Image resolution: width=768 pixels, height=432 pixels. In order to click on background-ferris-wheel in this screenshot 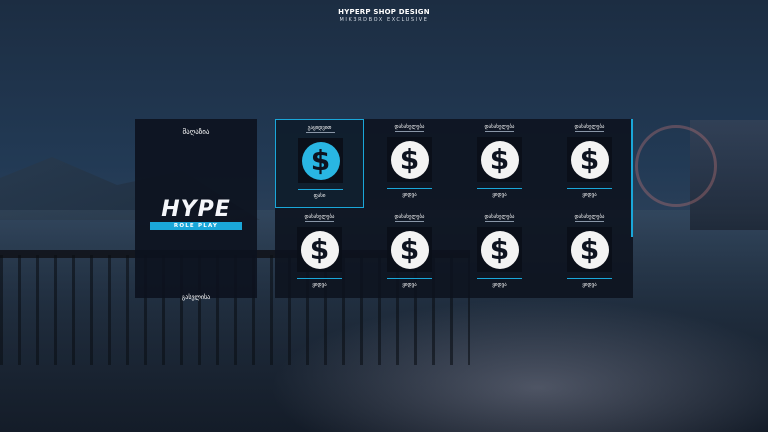, I will do `click(676, 166)`.